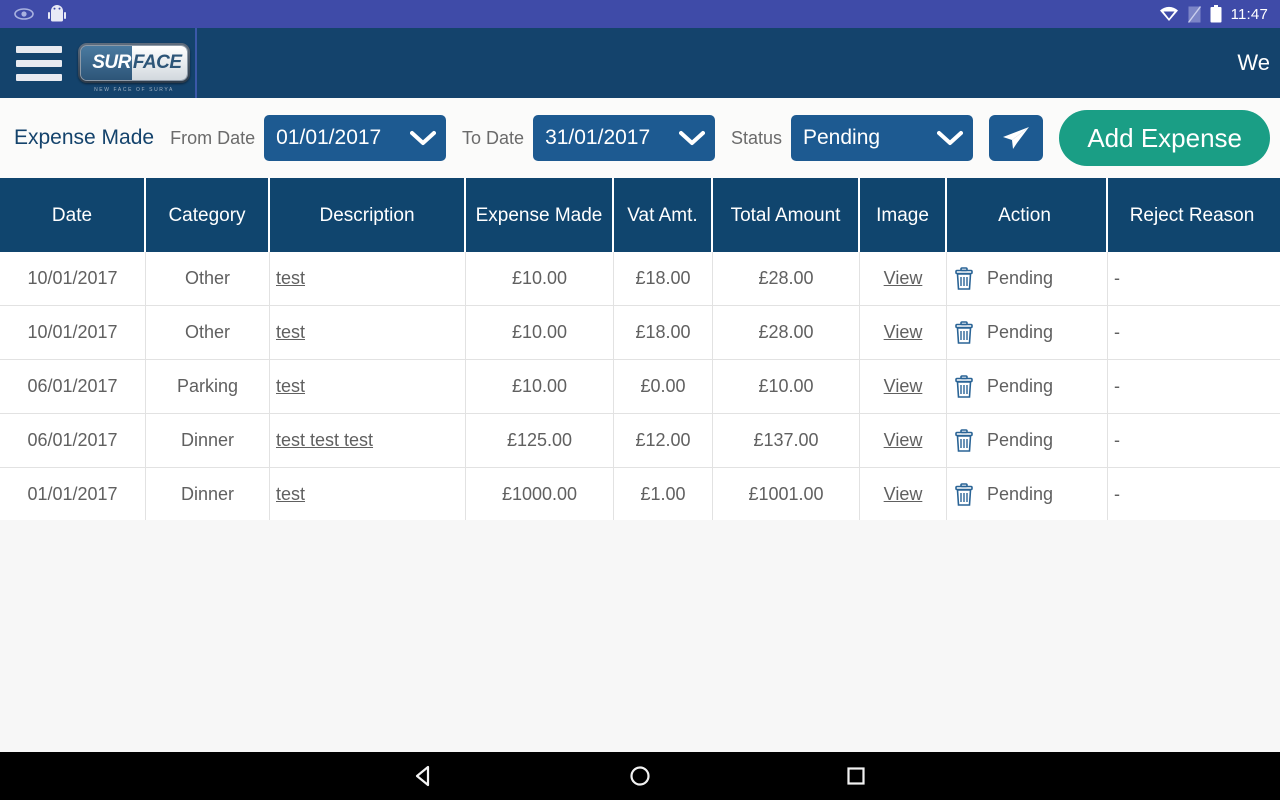 This screenshot has height=800, width=1280. What do you see at coordinates (73, 494) in the screenshot?
I see `cell-date: 01/01/2017` at bounding box center [73, 494].